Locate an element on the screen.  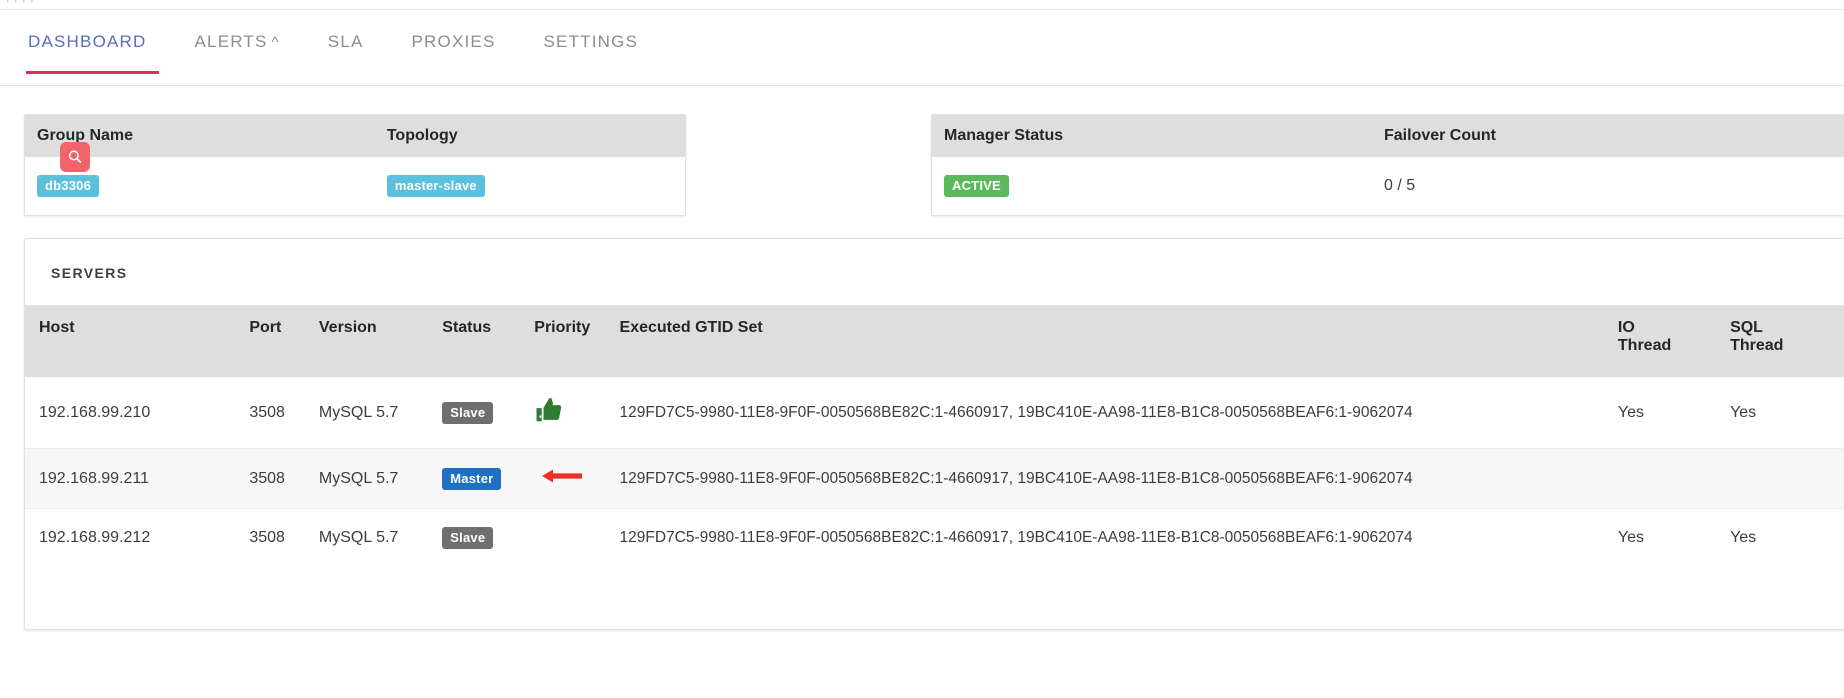
manager-status-card-header: Manager Status Failover Count is located at coordinates (1388, 136).